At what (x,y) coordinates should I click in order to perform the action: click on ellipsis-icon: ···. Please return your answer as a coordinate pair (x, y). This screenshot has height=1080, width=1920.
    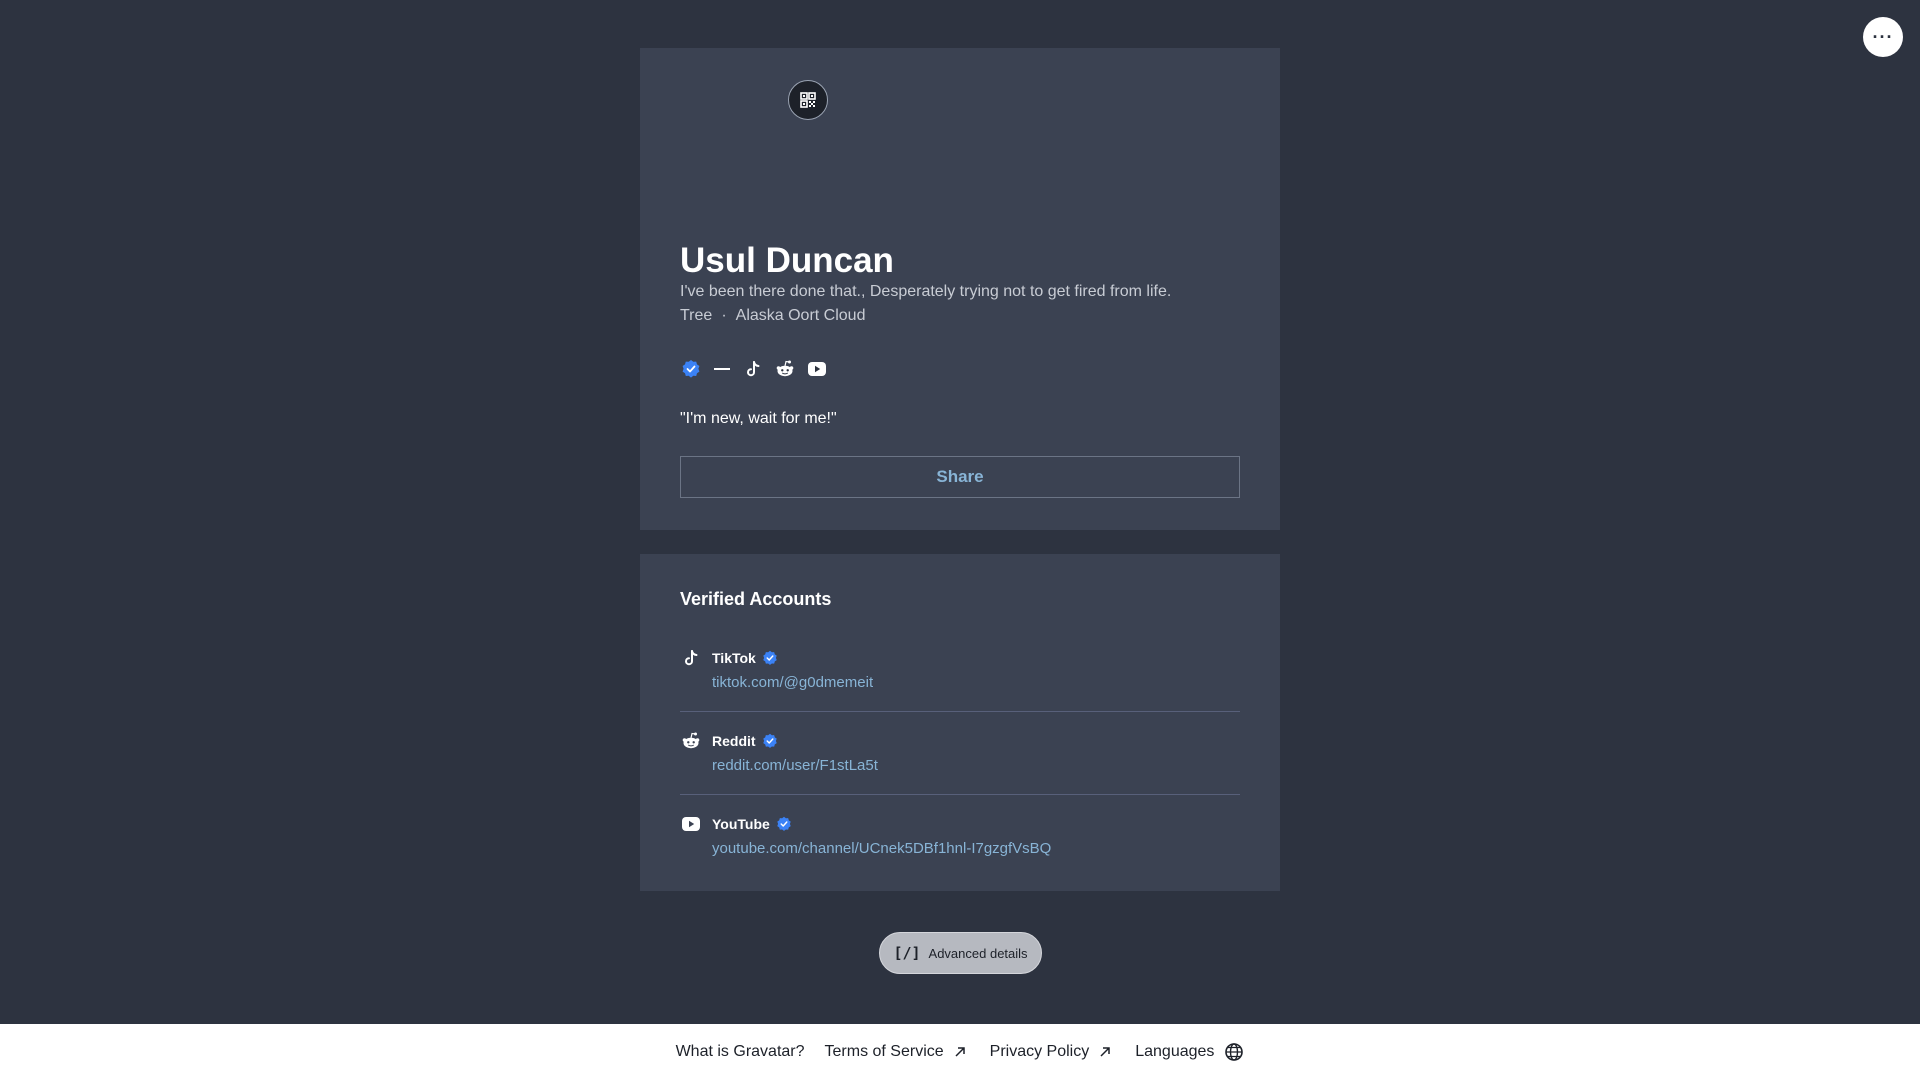
    Looking at the image, I should click on (1883, 36).